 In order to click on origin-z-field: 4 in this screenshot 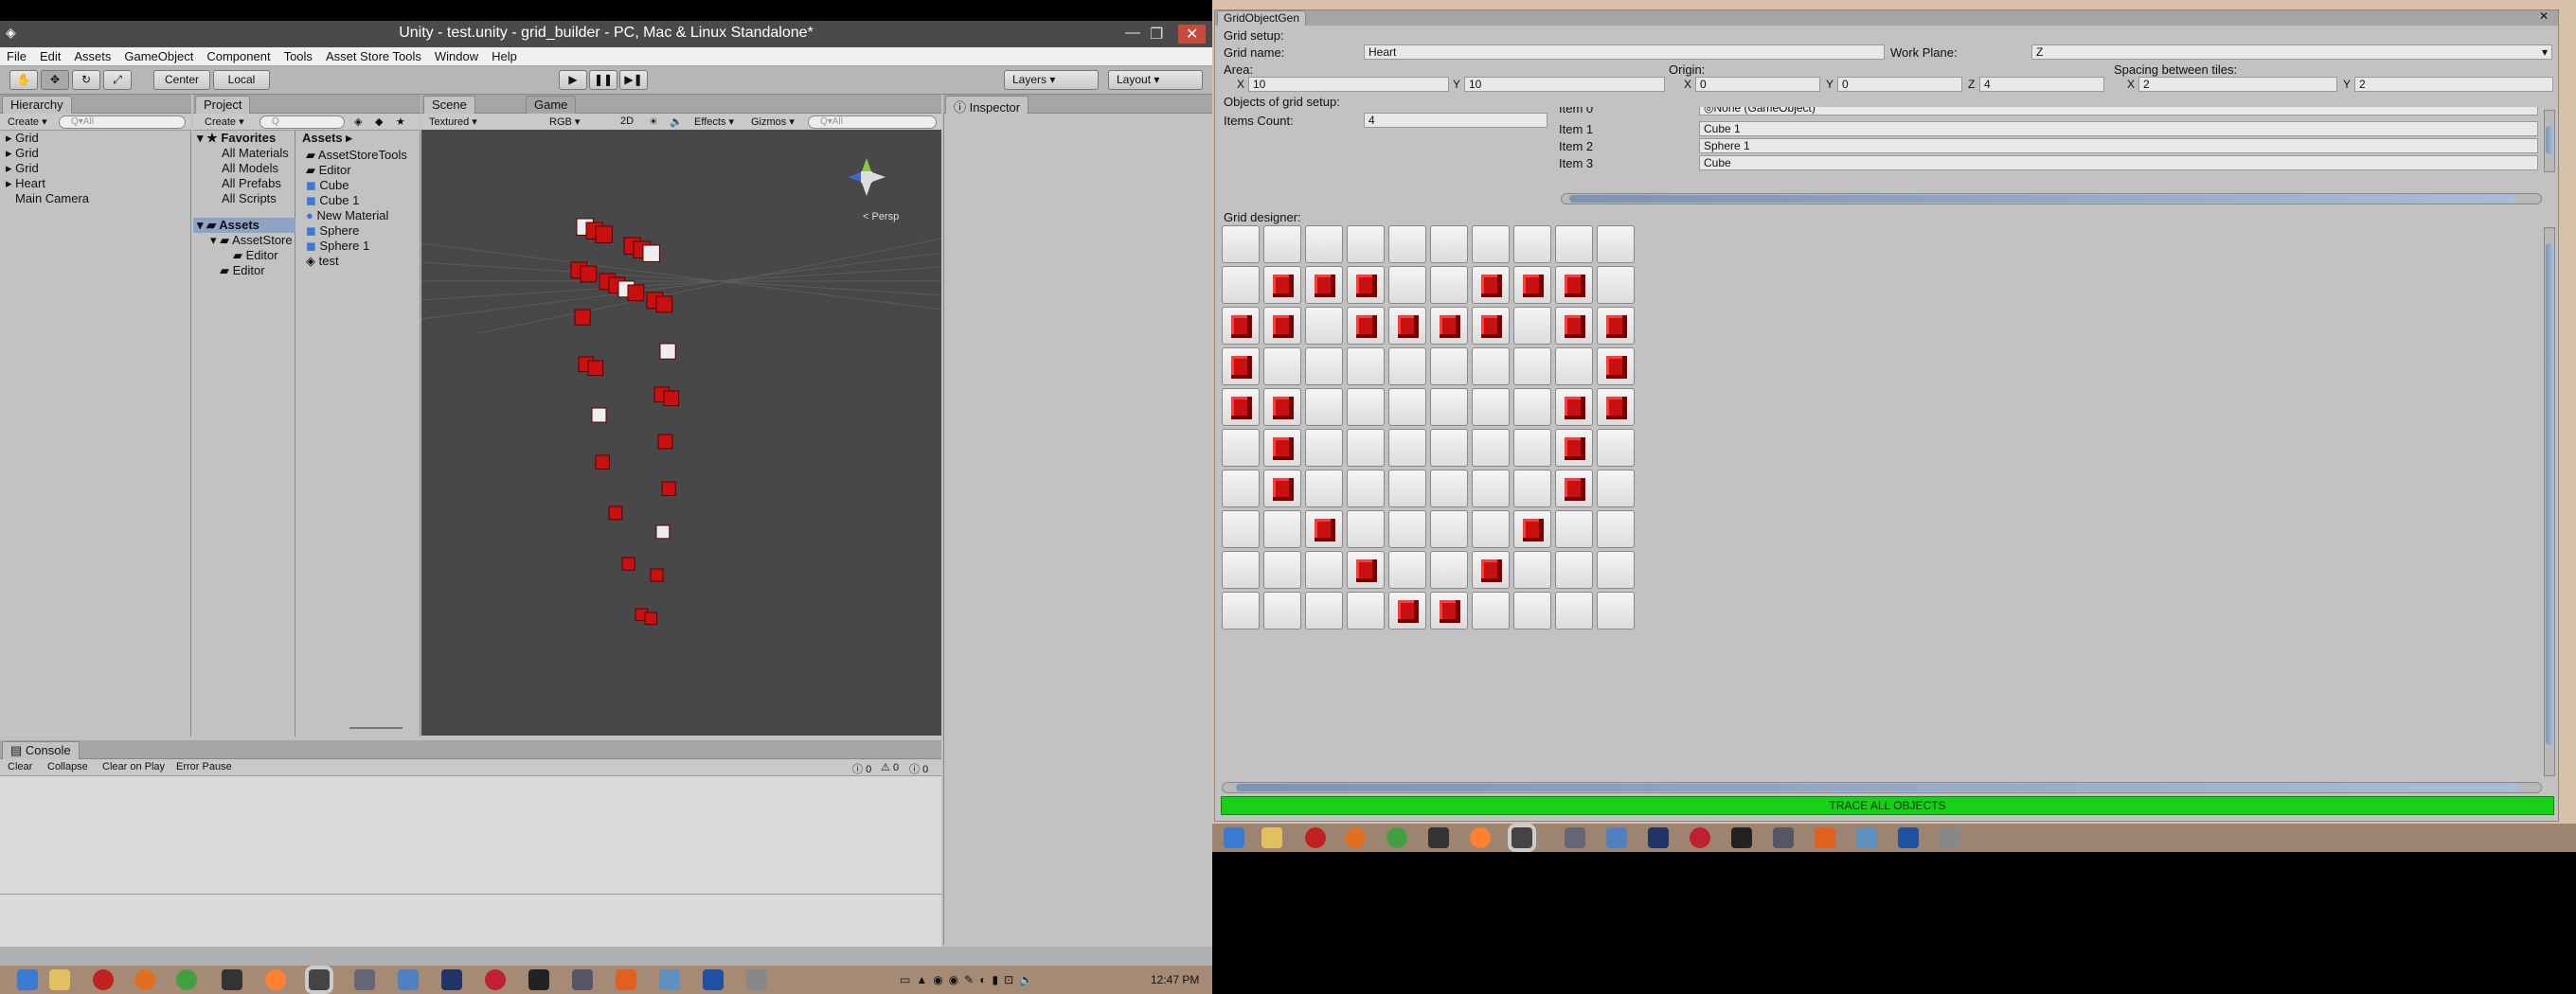, I will do `click(2041, 84)`.